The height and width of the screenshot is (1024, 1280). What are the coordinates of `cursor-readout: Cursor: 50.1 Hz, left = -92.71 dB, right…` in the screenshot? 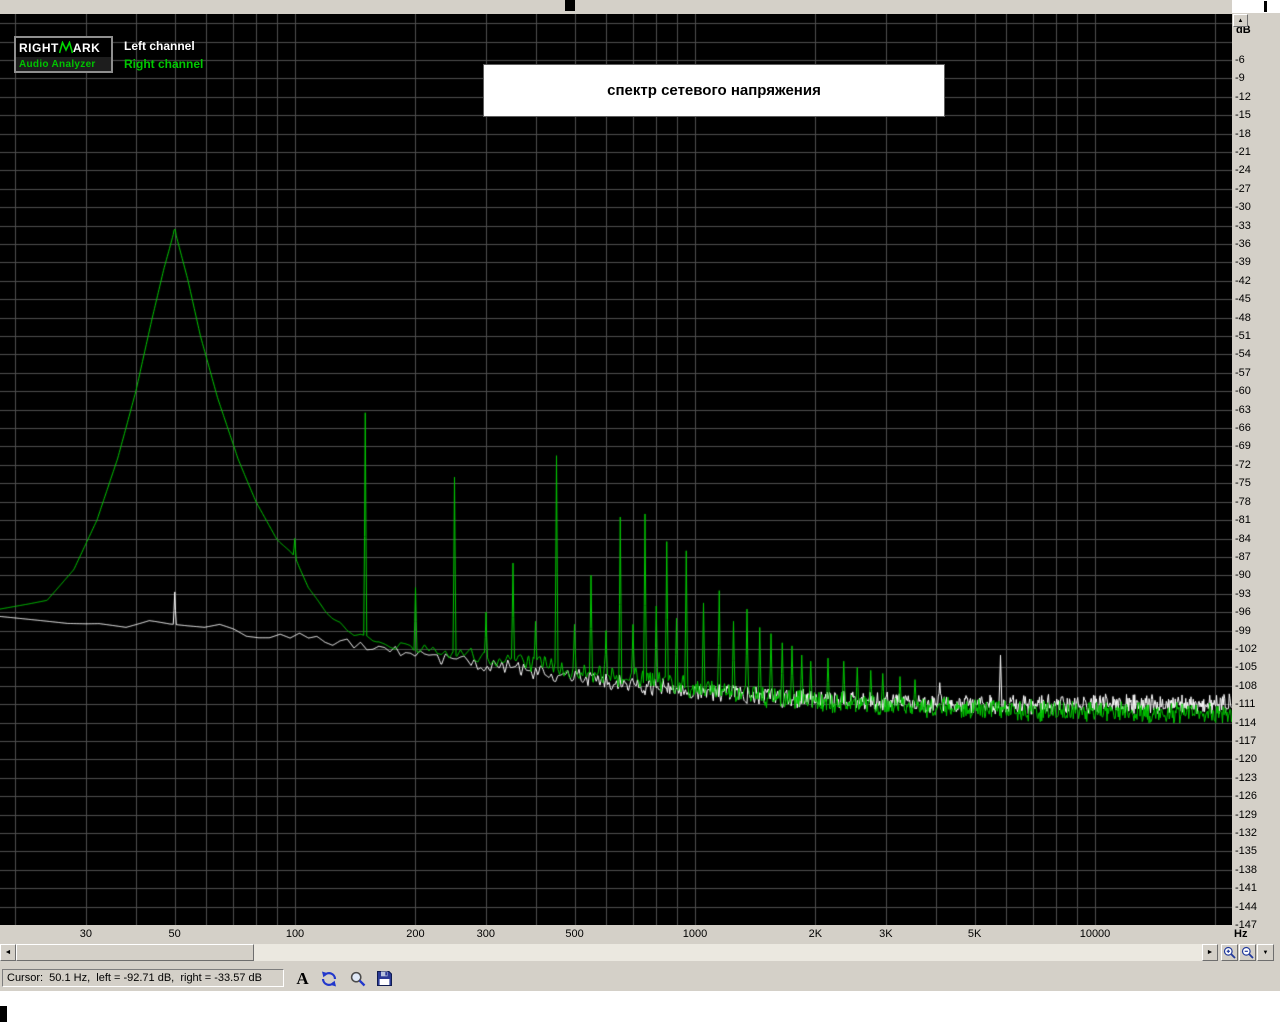 It's located at (143, 978).